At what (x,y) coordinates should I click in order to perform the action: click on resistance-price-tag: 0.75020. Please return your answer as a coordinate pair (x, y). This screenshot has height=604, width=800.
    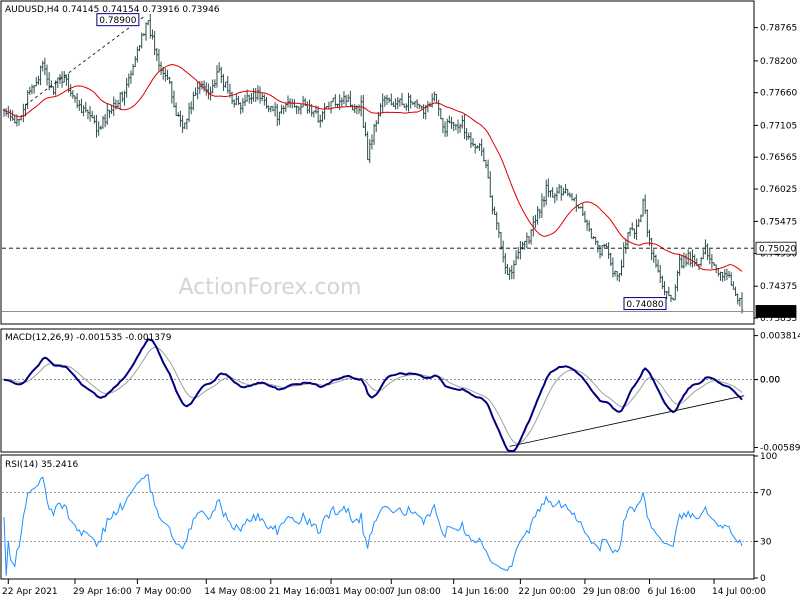
    Looking at the image, I should click on (775, 248).